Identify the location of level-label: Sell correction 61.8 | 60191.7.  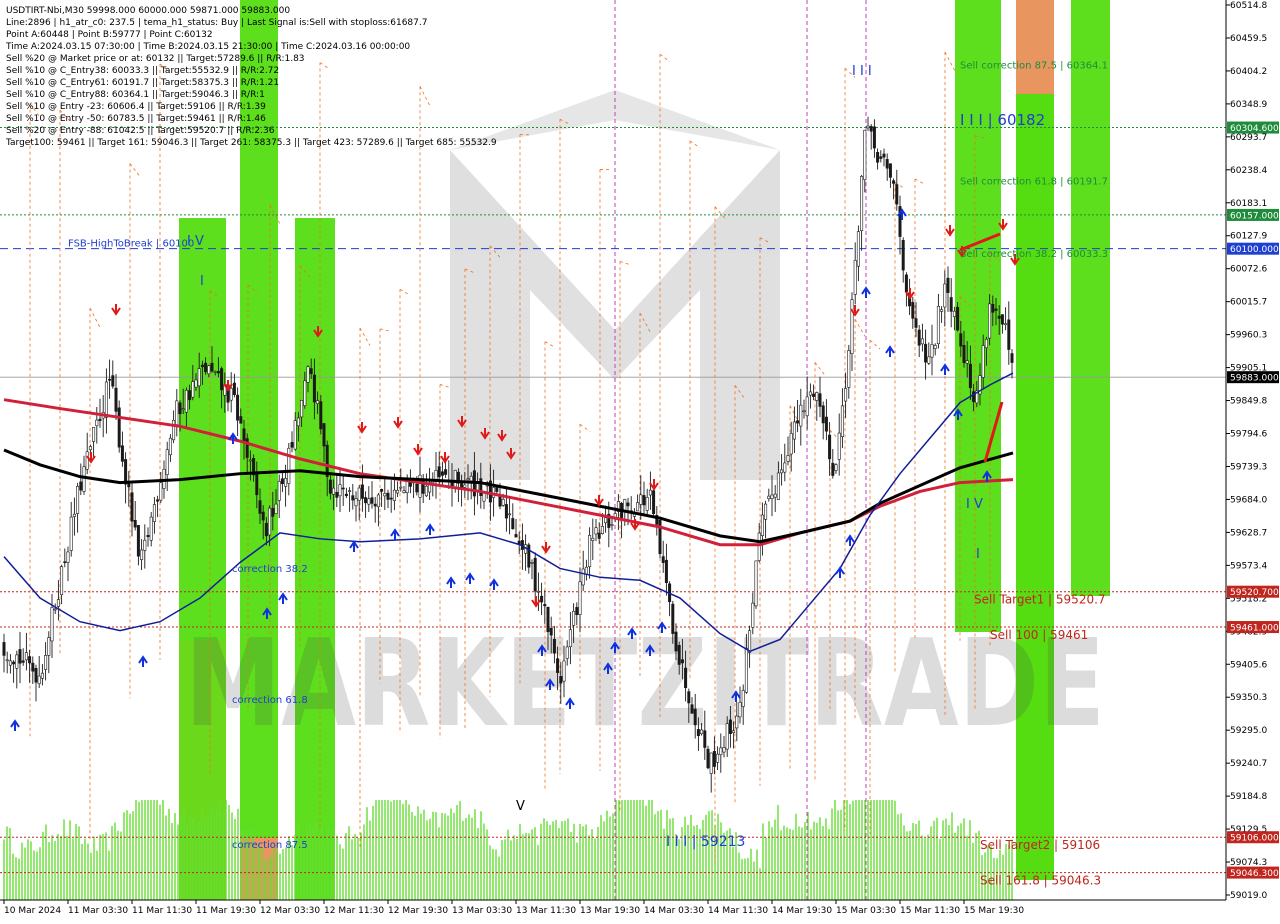
(1034, 181).